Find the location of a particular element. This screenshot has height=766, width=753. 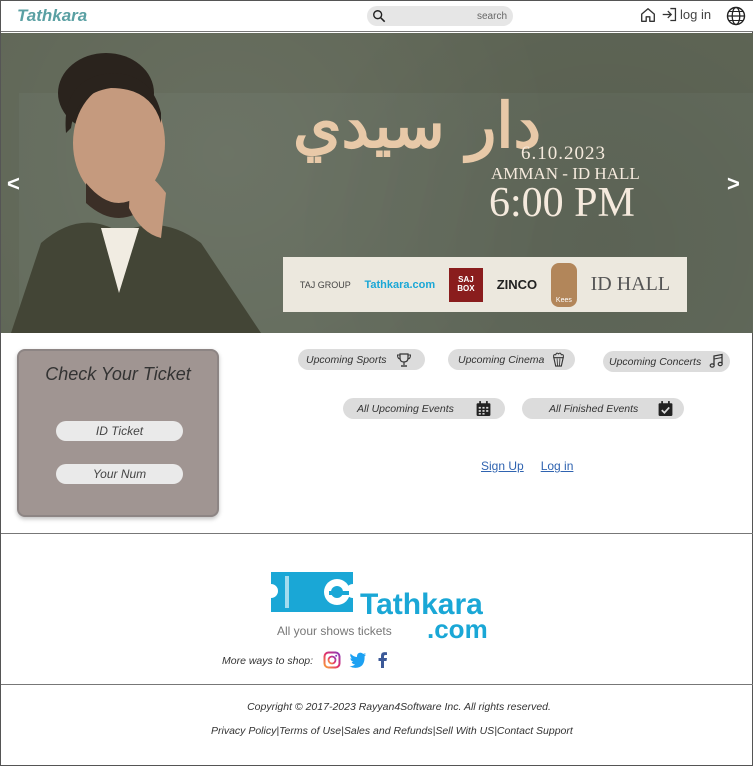

upcoming-sports-button: Upcoming Sports is located at coordinates (361, 359).